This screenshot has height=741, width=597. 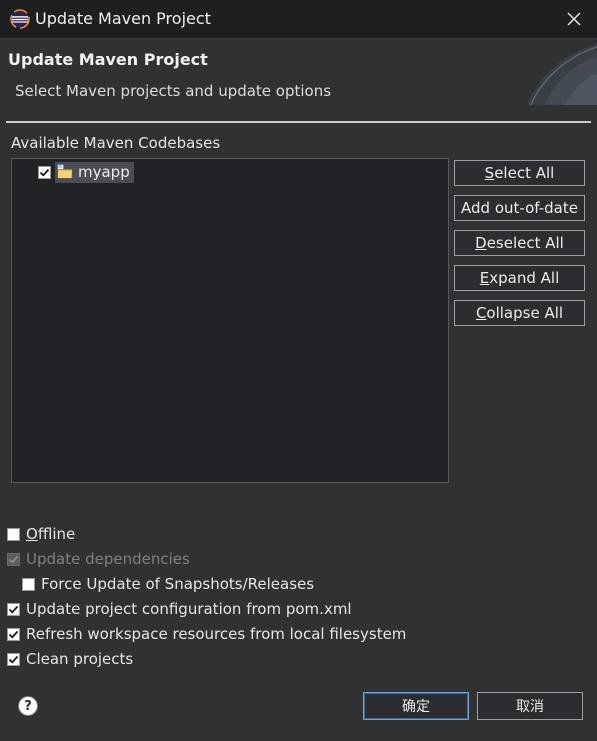 What do you see at coordinates (525, 243) in the screenshot?
I see `deselect-all-label: eselect All` at bounding box center [525, 243].